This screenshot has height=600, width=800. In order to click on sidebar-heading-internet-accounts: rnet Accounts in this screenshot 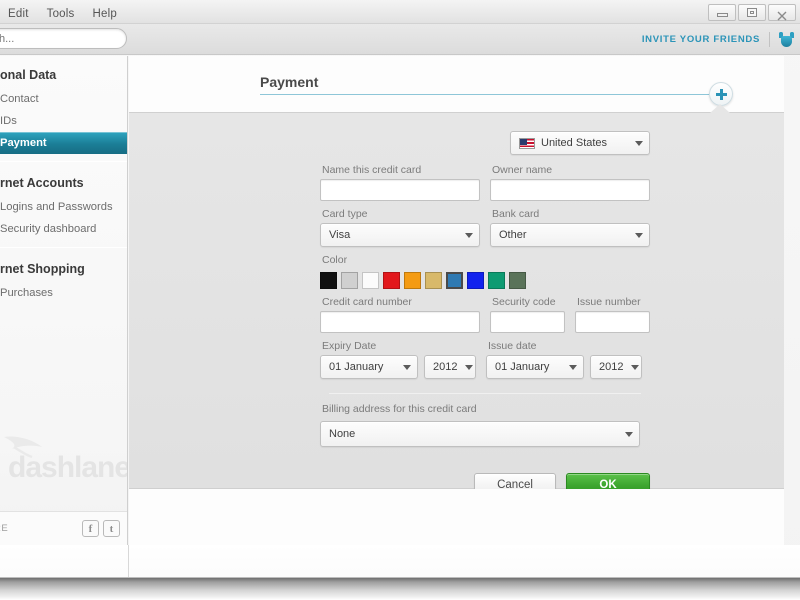, I will do `click(42, 183)`.